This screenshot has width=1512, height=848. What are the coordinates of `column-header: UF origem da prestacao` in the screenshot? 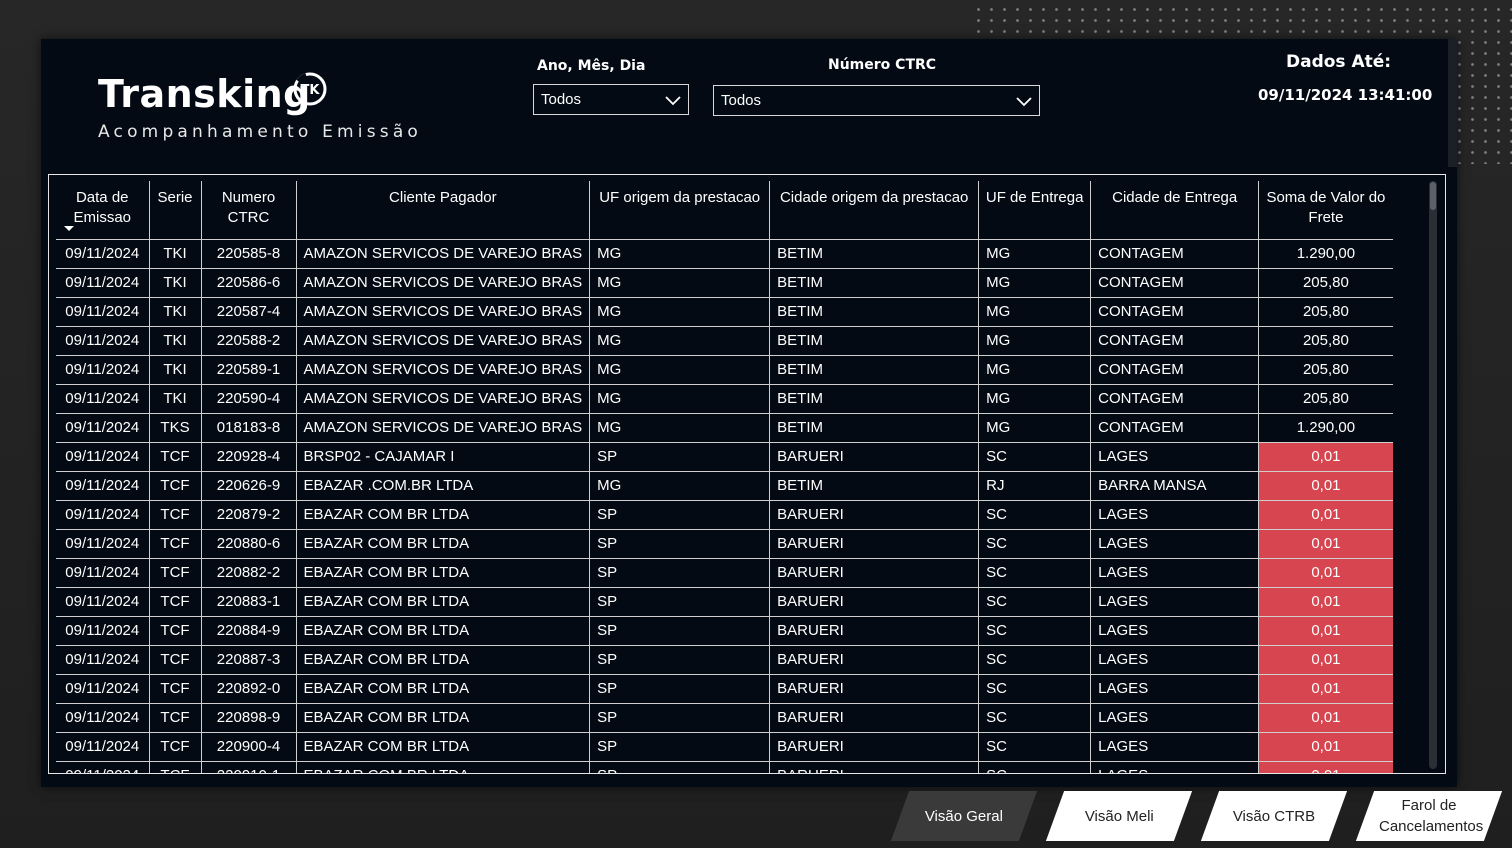 It's located at (679, 210).